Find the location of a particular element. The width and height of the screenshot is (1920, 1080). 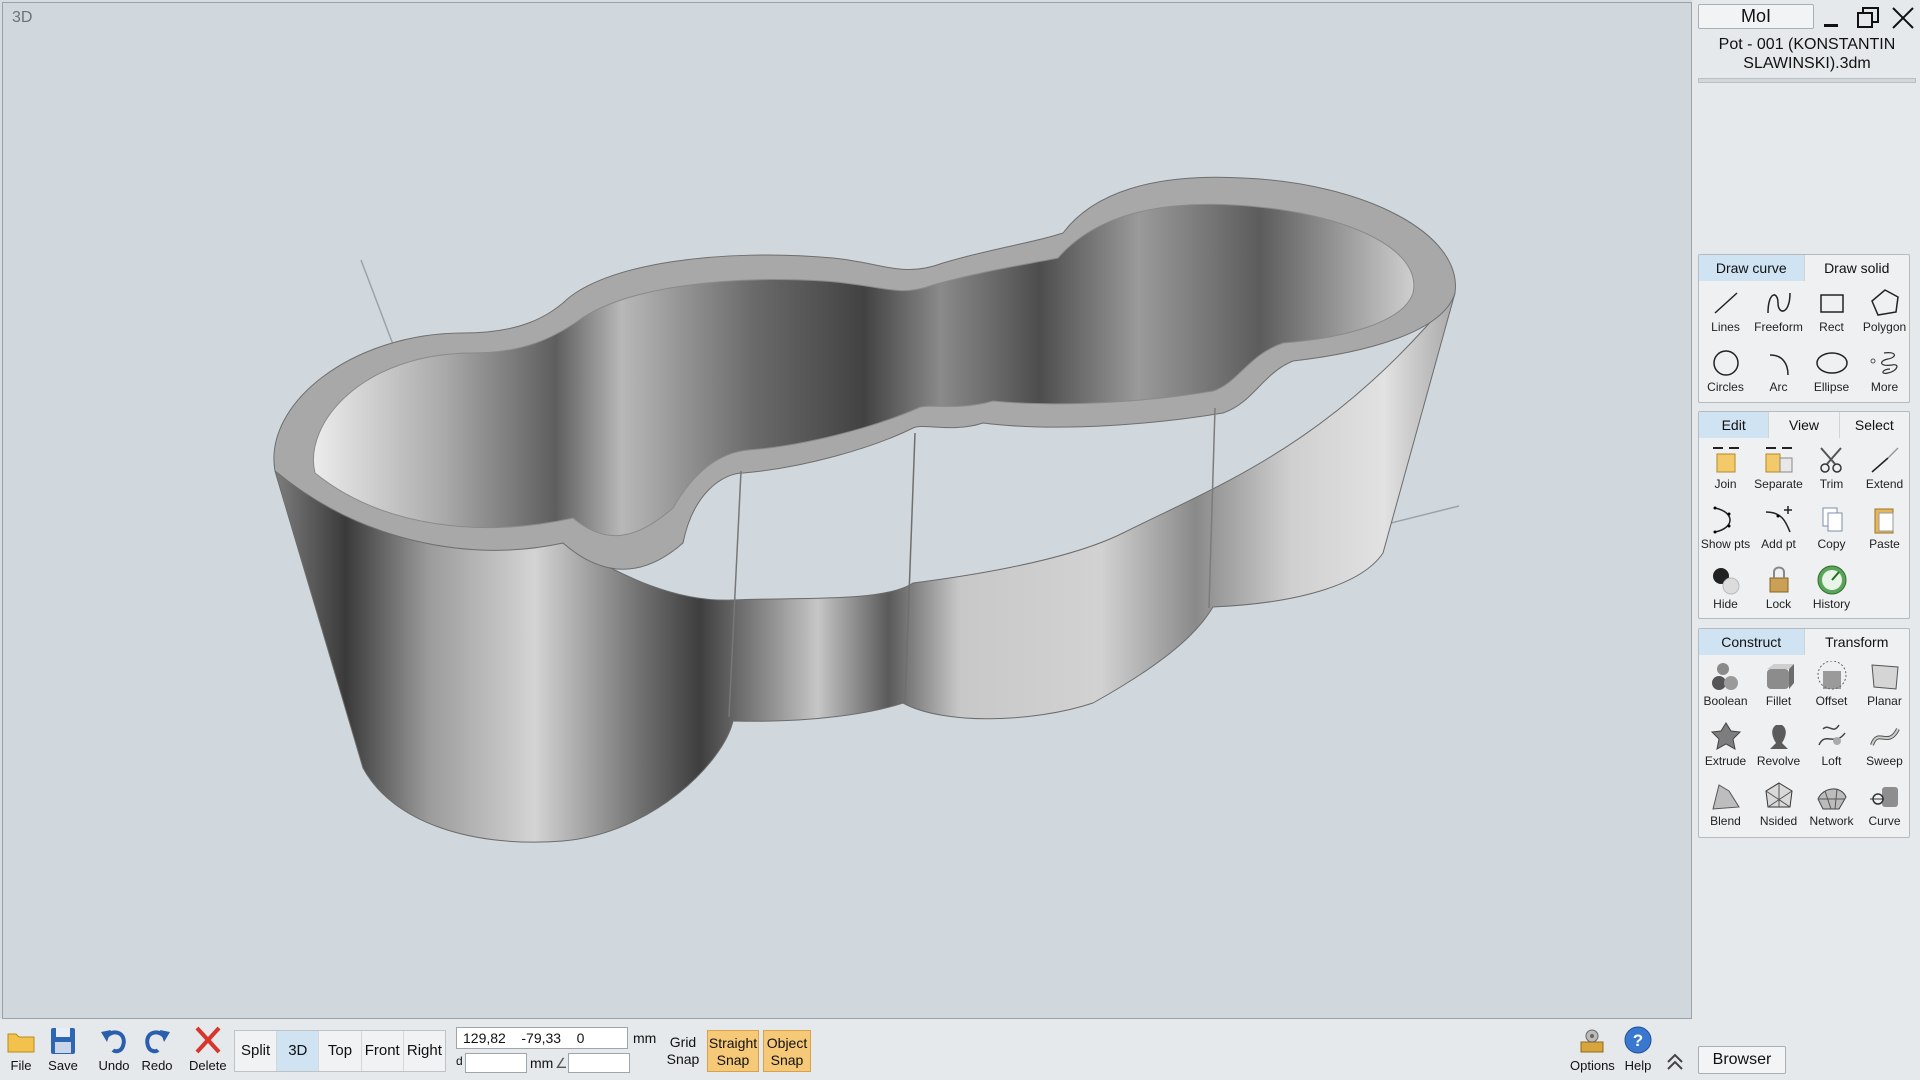

tool-label: Lock is located at coordinates (1778, 604).